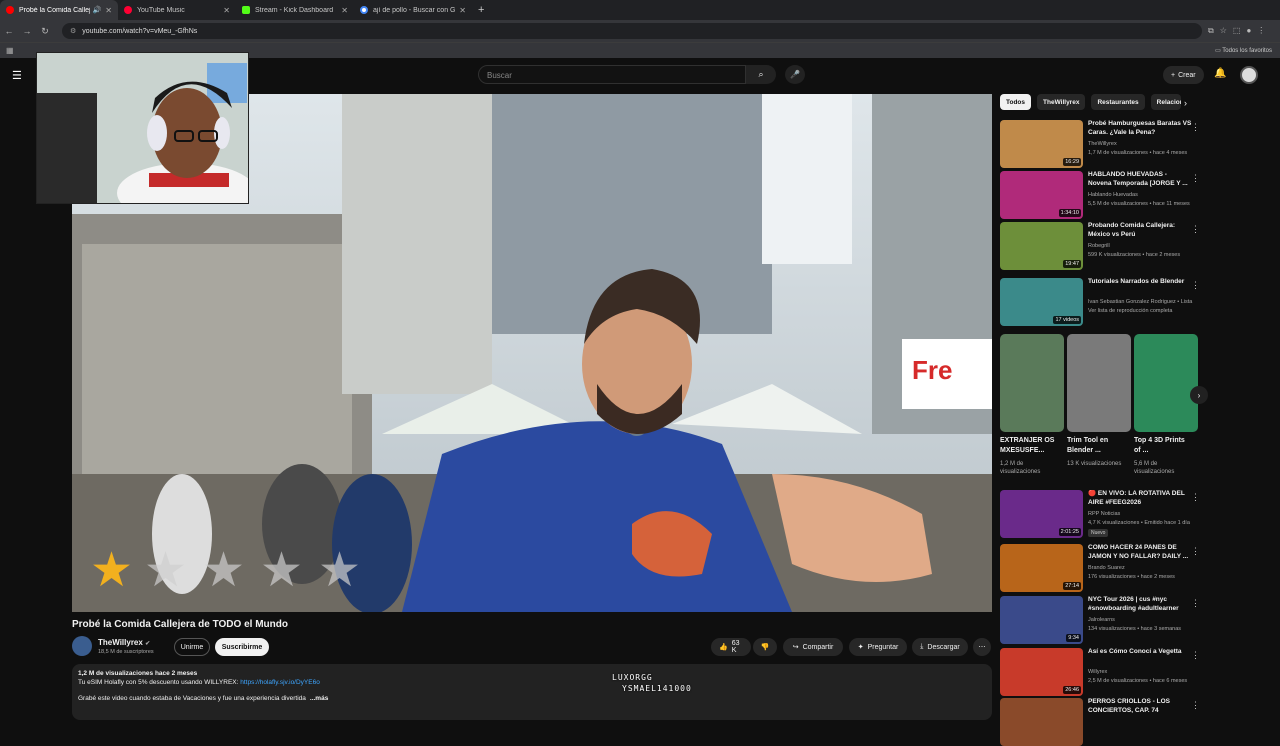 Image resolution: width=1280 pixels, height=746 pixels. Describe the element at coordinates (1016, 102) in the screenshot. I see `chip-all: Todos` at that location.